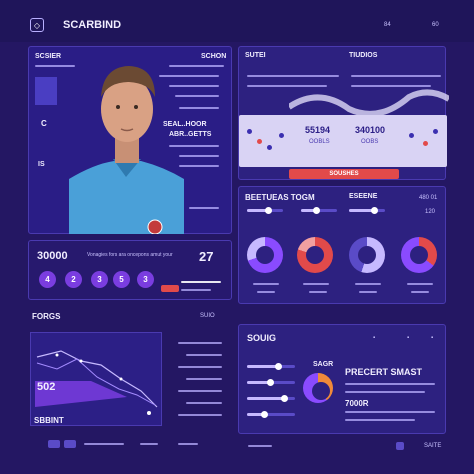 The height and width of the screenshot is (474, 474). I want to click on bottom-value: 7000R, so click(357, 403).